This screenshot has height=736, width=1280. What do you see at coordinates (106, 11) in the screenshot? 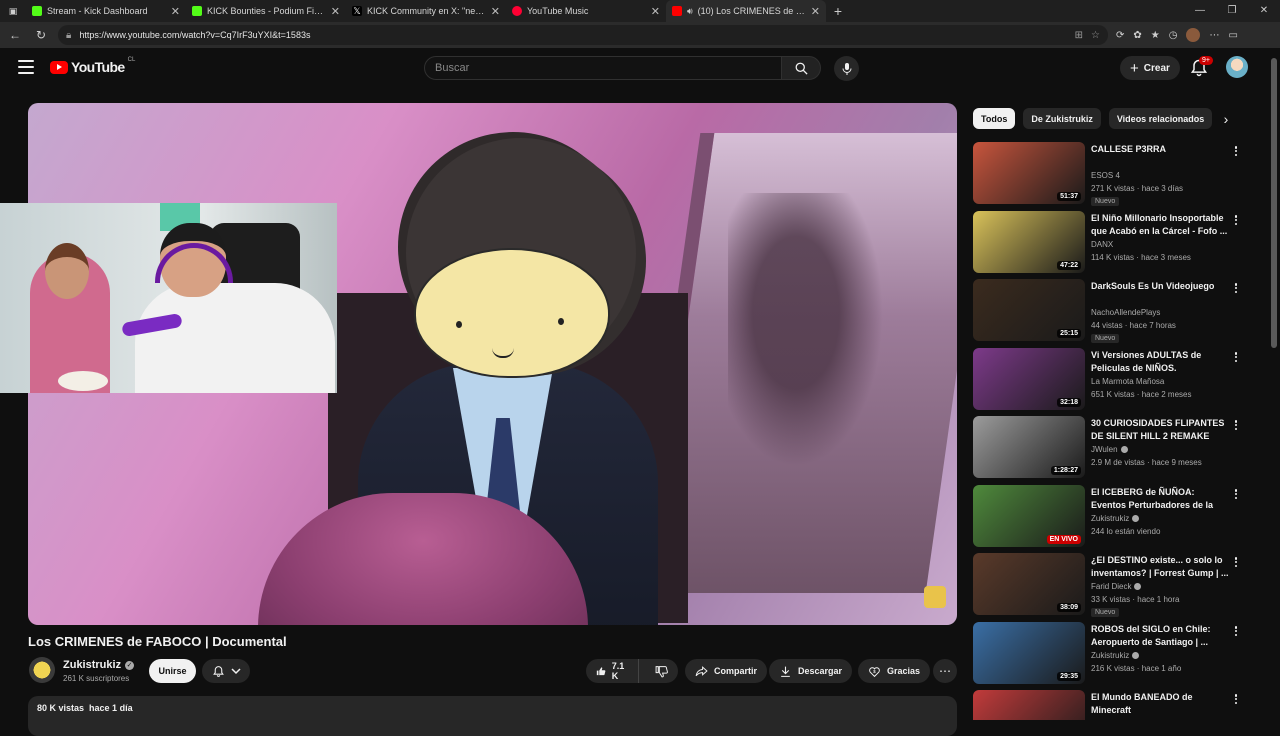
I see `browser-tab: Stream - Kick Dashboard ✕` at bounding box center [106, 11].